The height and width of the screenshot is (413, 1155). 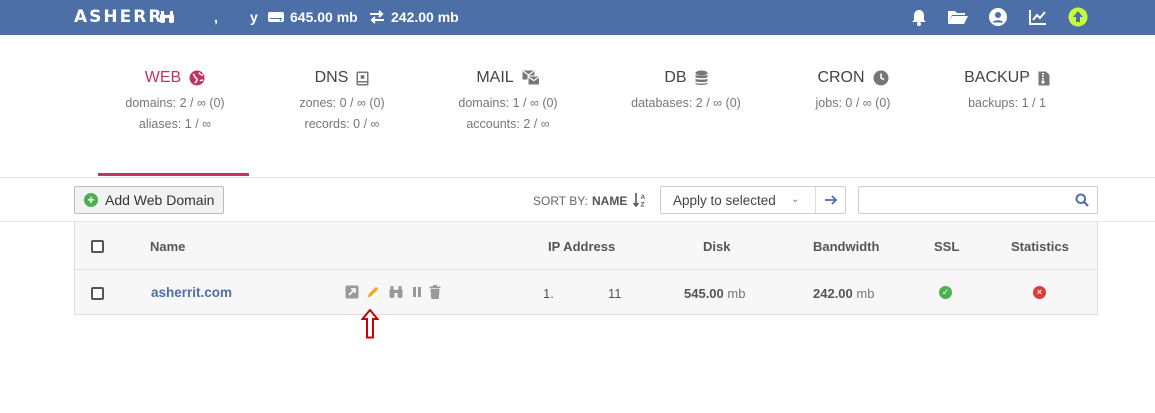 I want to click on disk-usage: 645.00 mb, so click(x=313, y=17).